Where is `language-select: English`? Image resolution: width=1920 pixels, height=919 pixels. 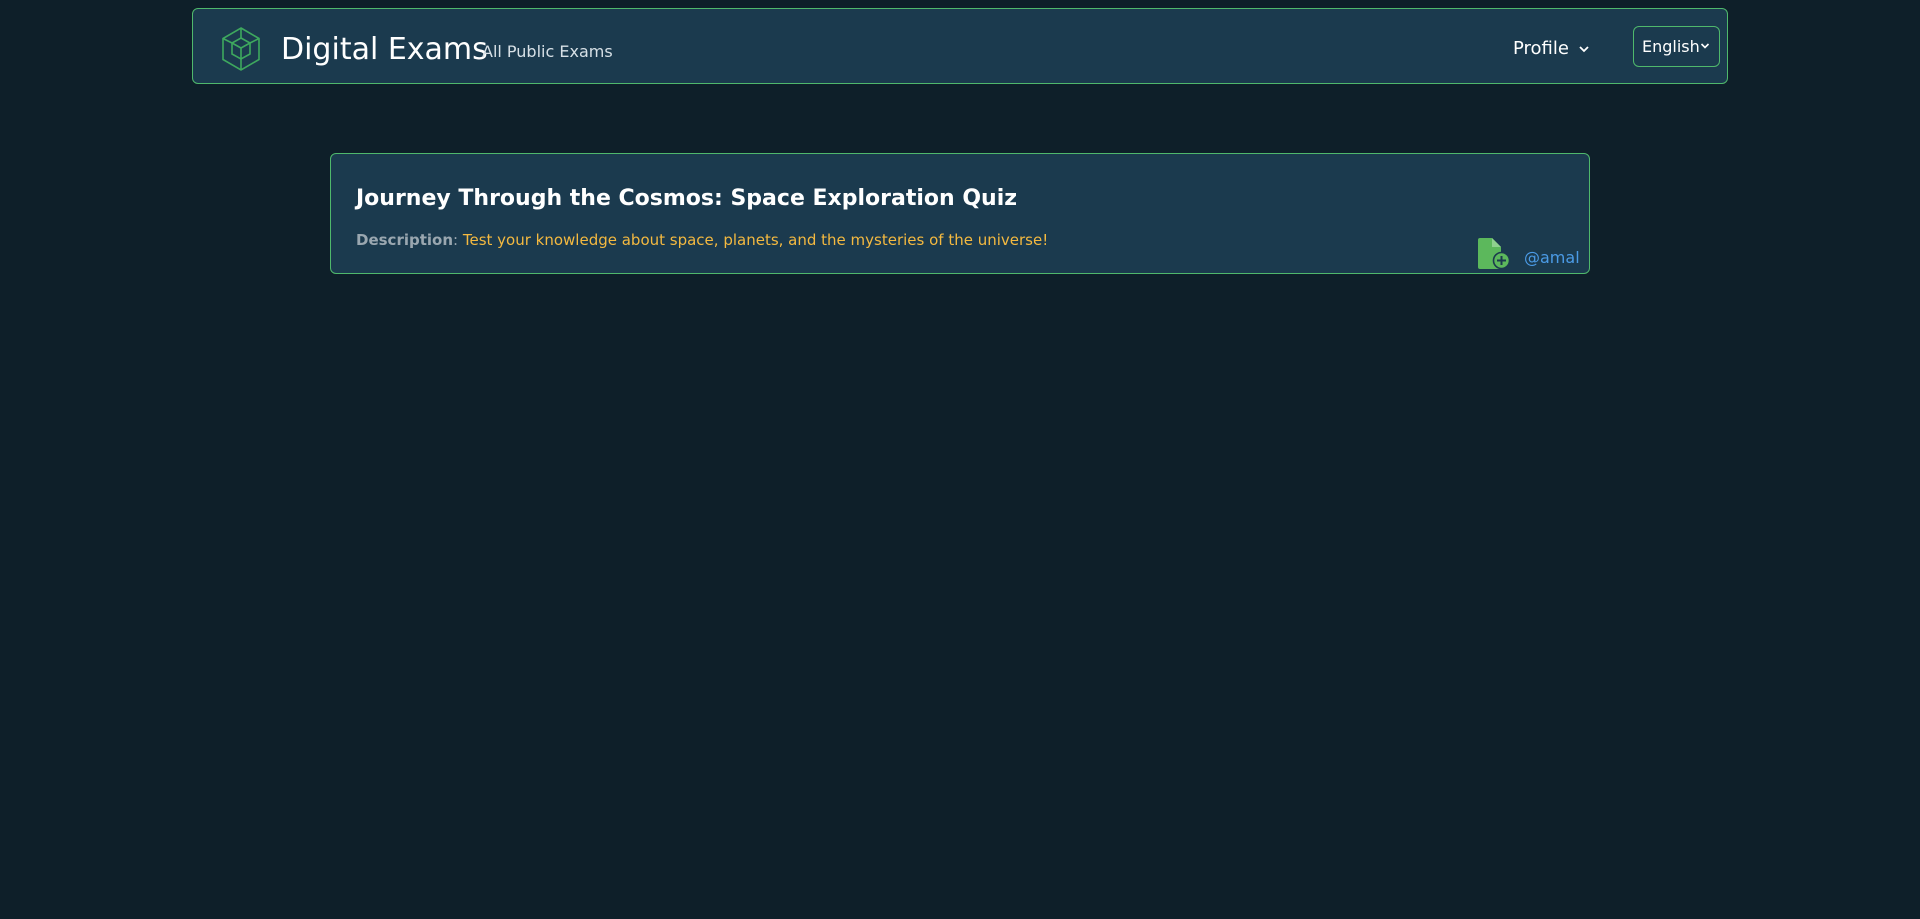
language-select: English is located at coordinates (1676, 46).